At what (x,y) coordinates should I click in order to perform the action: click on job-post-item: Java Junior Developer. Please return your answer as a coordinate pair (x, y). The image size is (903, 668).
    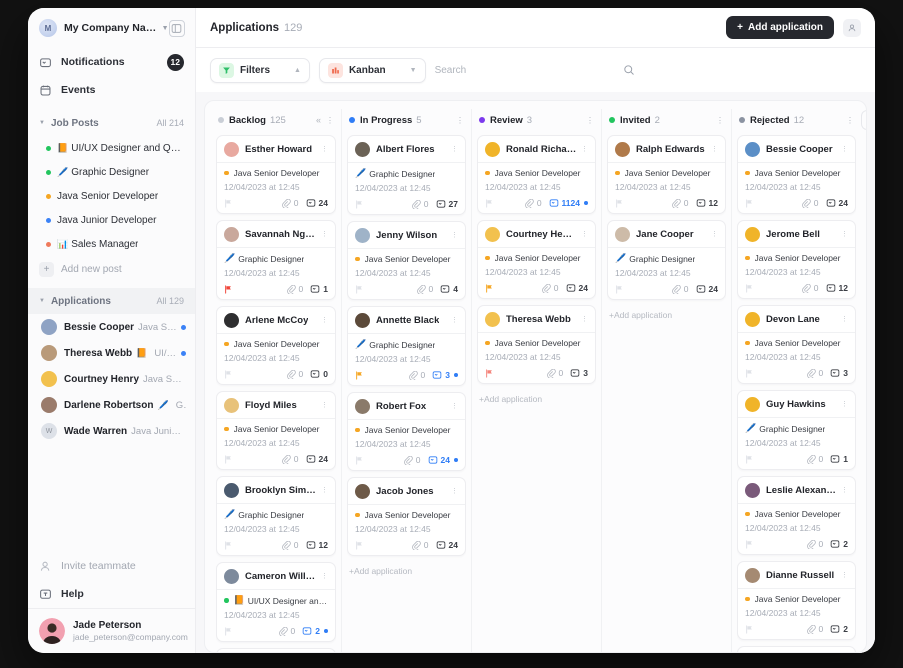
    Looking at the image, I should click on (111, 220).